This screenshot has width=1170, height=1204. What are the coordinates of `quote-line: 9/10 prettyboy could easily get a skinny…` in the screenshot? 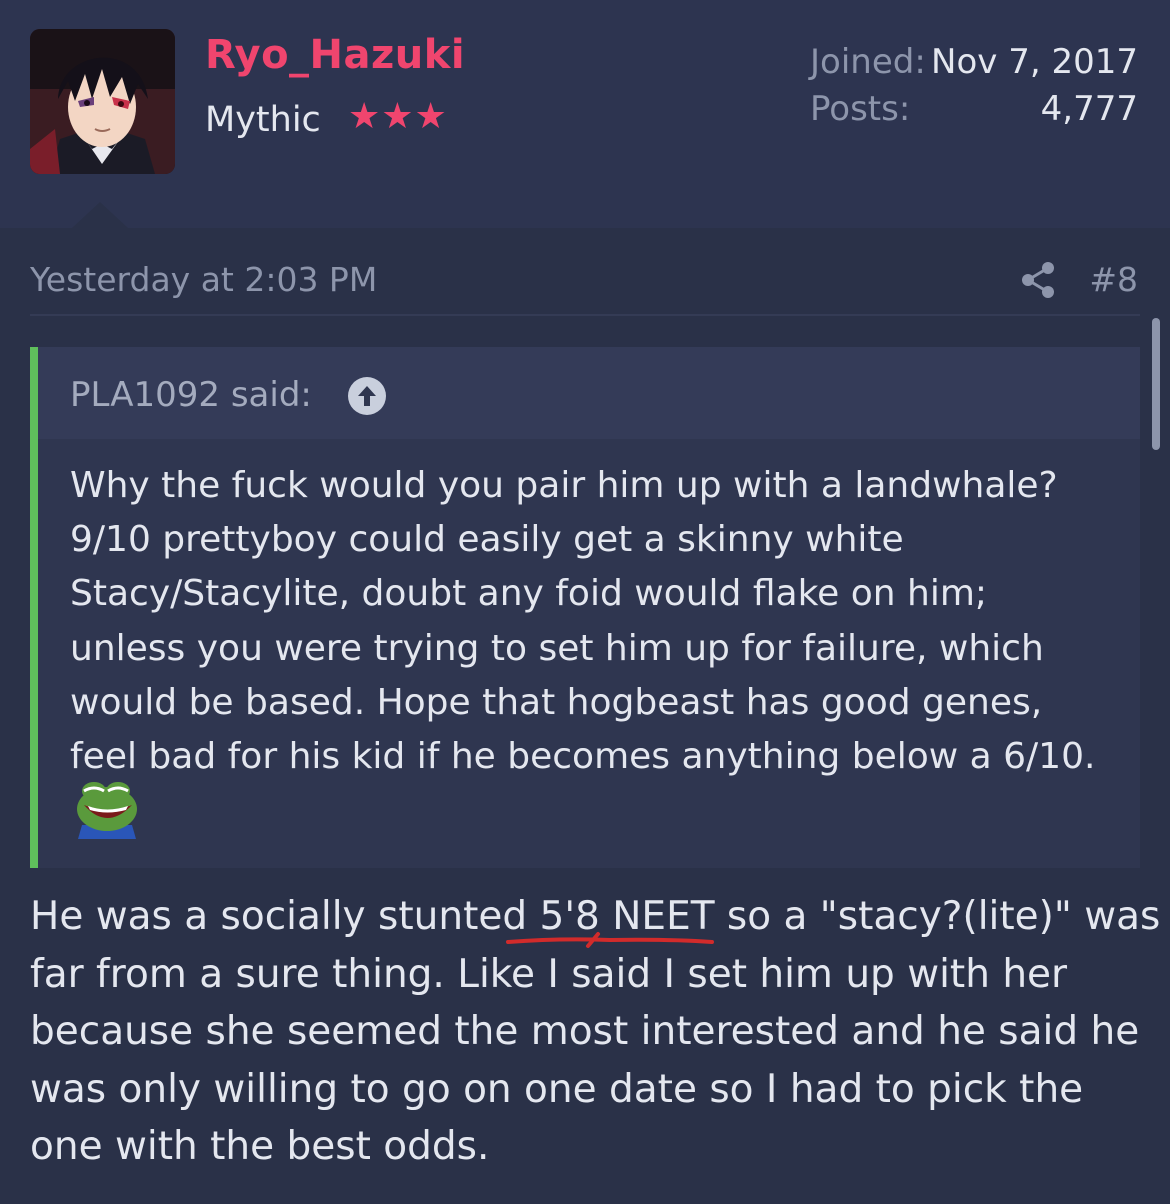 It's located at (487, 540).